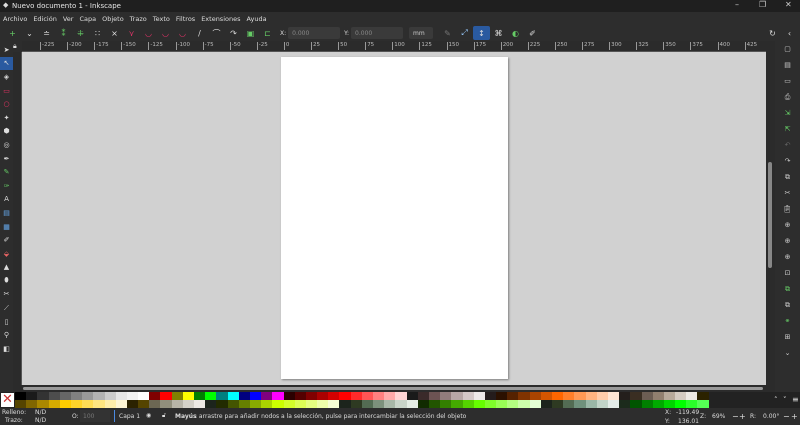 This screenshot has width=800, height=425. I want to click on spiral-tool-icon: ◎, so click(6, 145).